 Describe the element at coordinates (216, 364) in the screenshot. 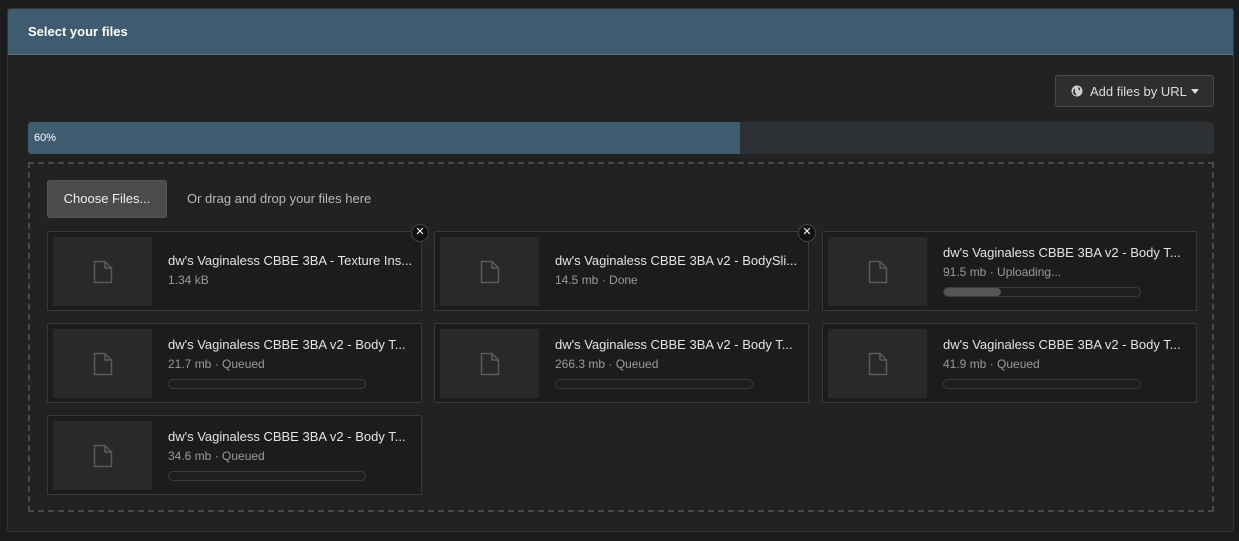

I see `file-meta: 21.7 mb · Queued` at that location.